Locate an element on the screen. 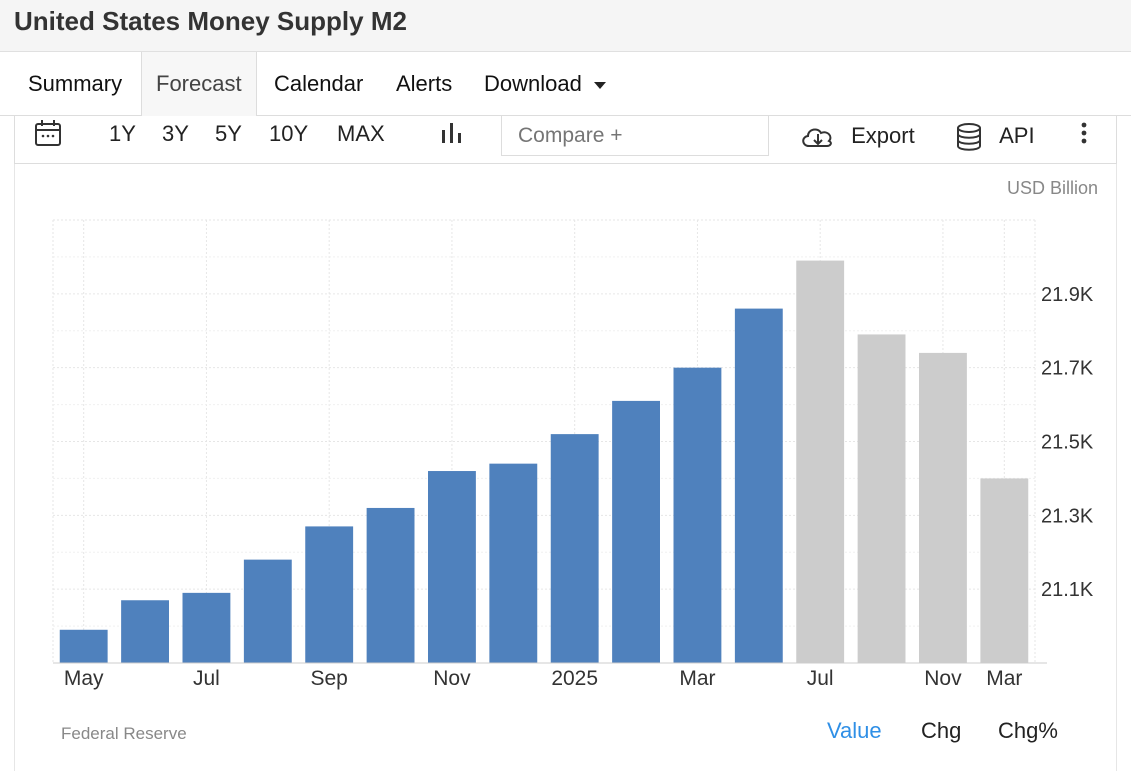  range-max-button: MAX is located at coordinates (361, 134).